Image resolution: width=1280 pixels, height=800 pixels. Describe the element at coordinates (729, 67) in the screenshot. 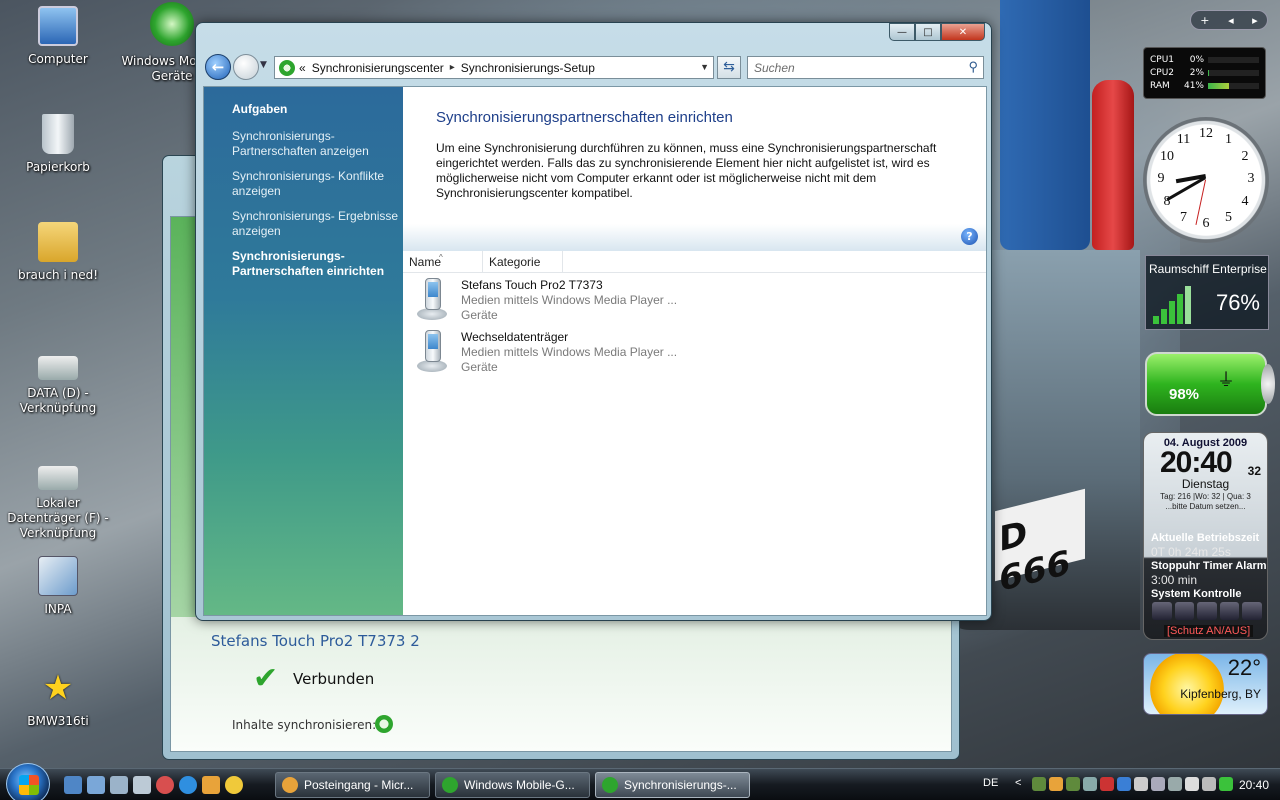

I see `refresh-button: ⇆` at that location.